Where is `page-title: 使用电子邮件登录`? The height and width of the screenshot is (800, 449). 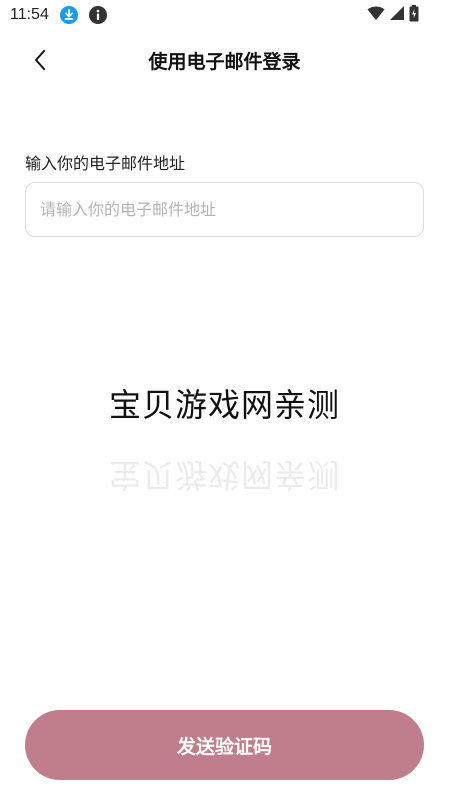
page-title: 使用电子邮件登录 is located at coordinates (224, 62).